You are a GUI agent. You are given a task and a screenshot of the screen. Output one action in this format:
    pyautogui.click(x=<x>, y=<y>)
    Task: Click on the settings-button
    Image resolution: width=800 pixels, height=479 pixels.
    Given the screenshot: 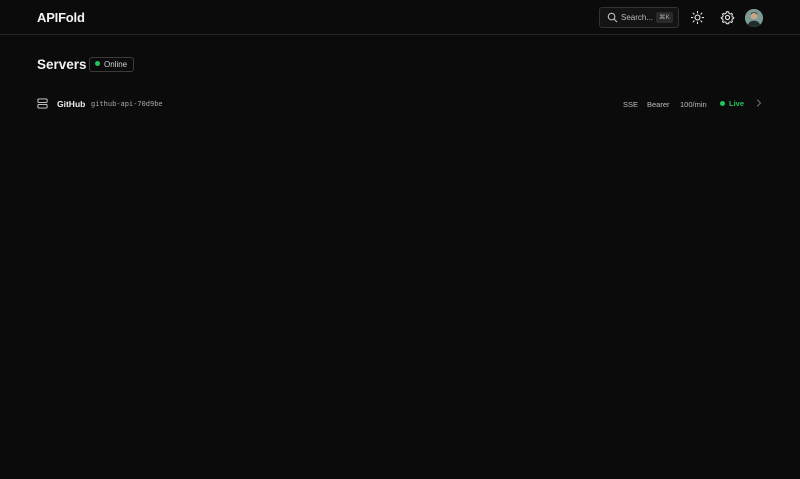 What is the action you would take?
    pyautogui.click(x=727, y=17)
    